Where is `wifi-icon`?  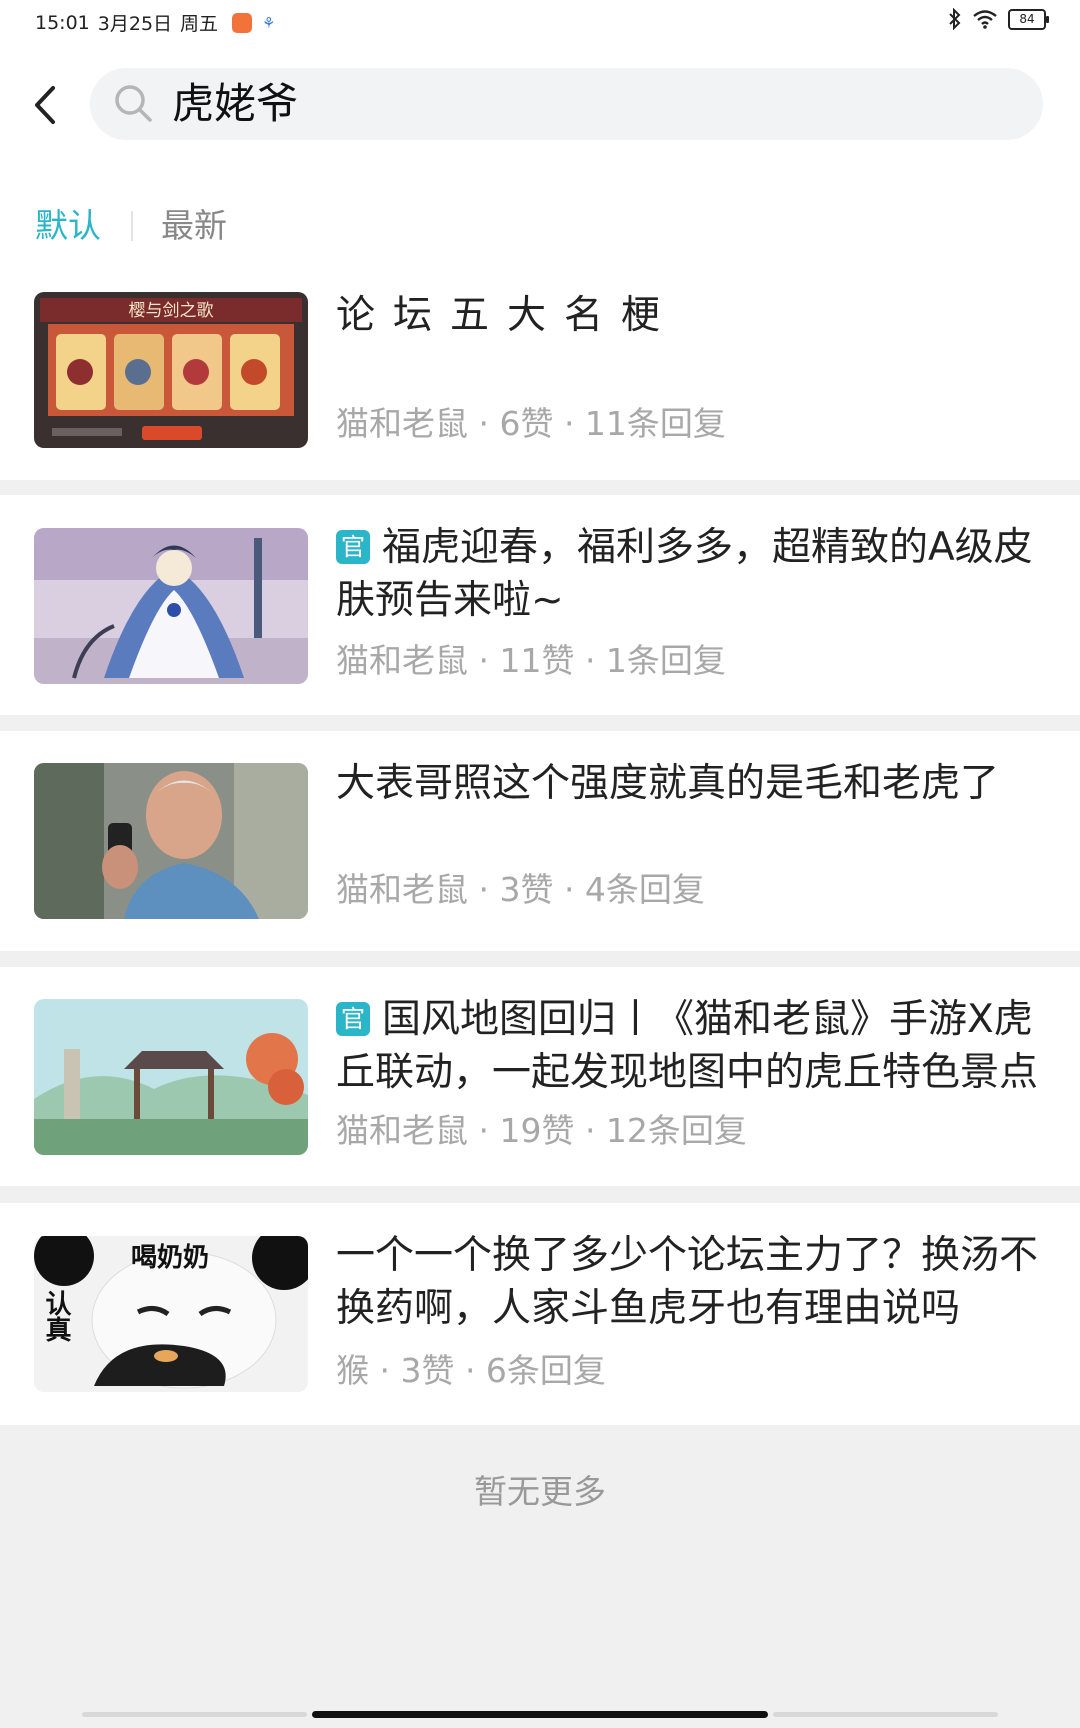 wifi-icon is located at coordinates (985, 19).